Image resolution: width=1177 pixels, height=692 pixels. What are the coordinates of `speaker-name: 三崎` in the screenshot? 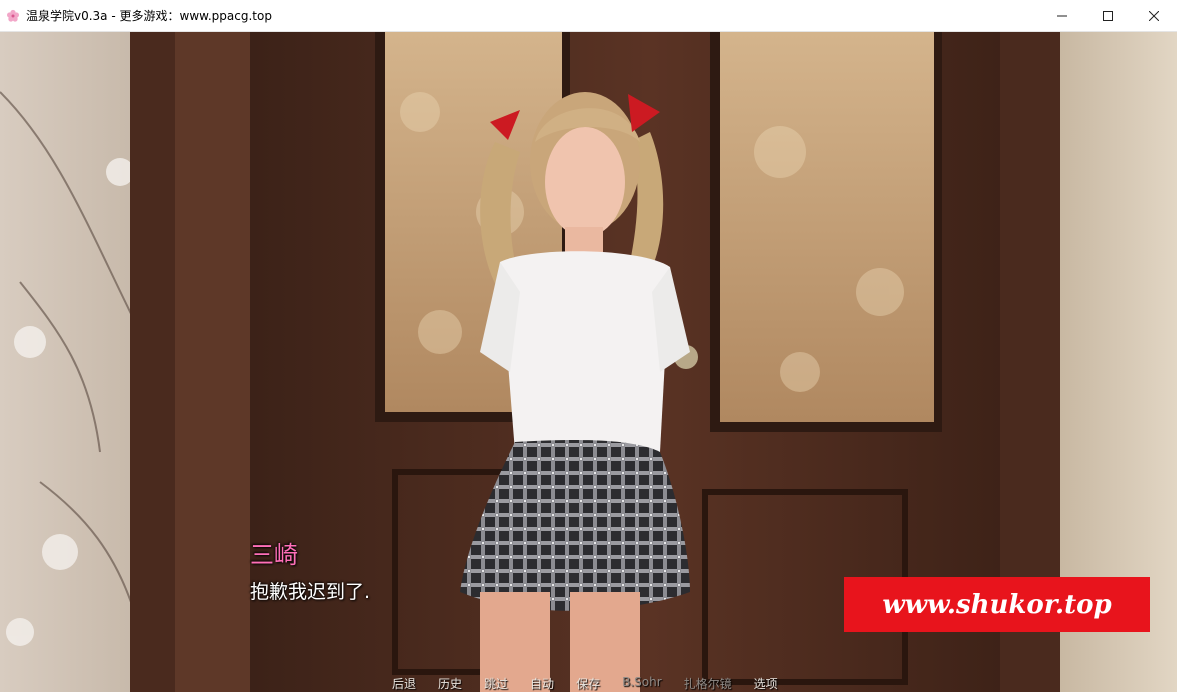 It's located at (274, 555).